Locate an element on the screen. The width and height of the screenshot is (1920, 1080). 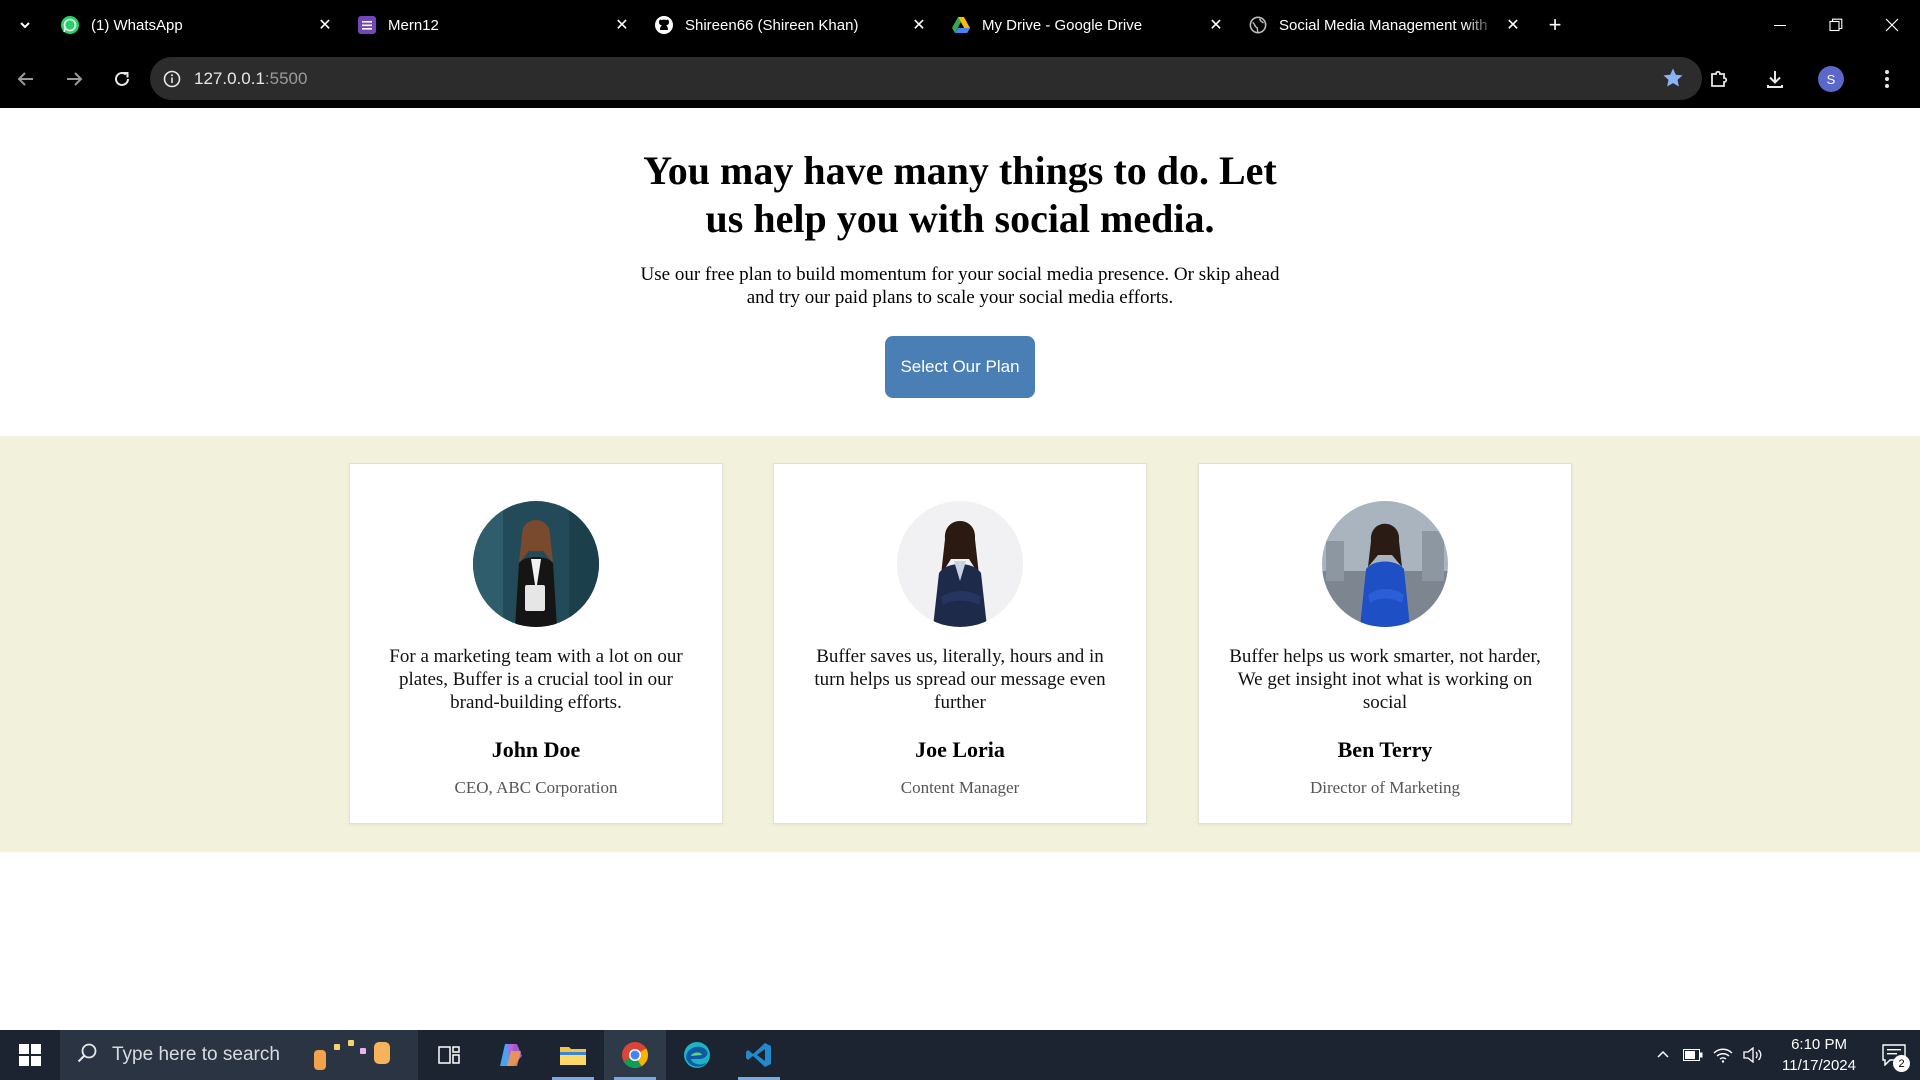
clock-date: 11/17/2024 is located at coordinates (1819, 1065).